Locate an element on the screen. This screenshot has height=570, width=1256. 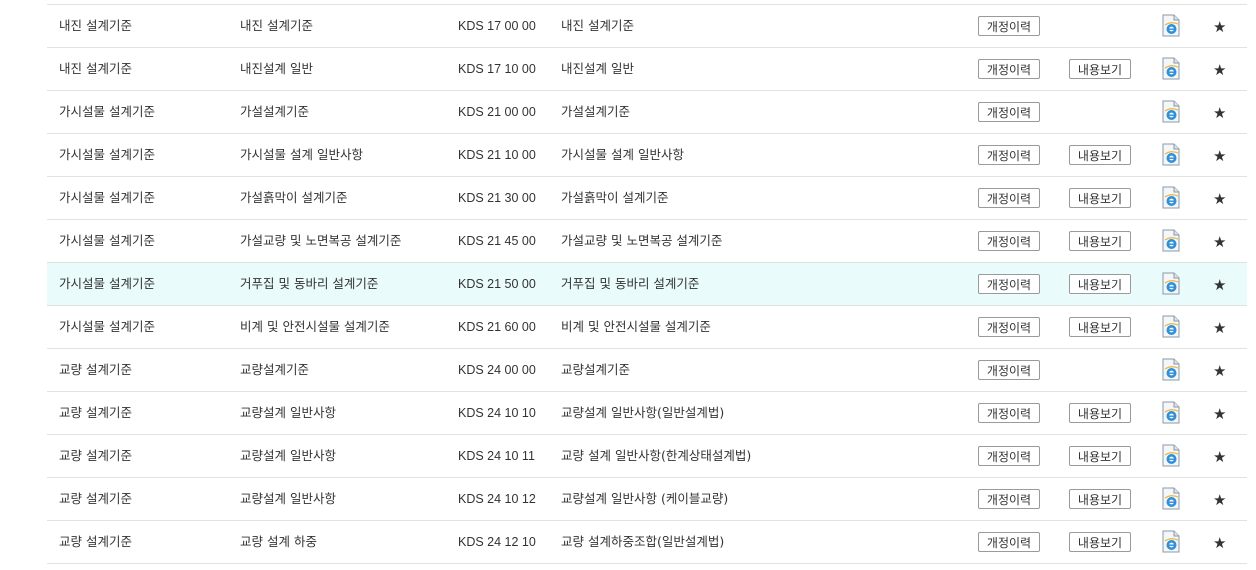
code-cell: KDS 17 10 00 is located at coordinates (497, 69).